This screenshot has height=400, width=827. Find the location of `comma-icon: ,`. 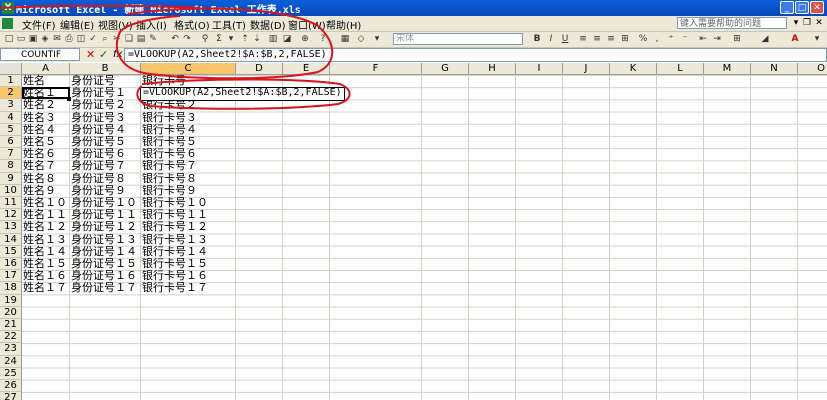

comma-icon: , is located at coordinates (657, 39).